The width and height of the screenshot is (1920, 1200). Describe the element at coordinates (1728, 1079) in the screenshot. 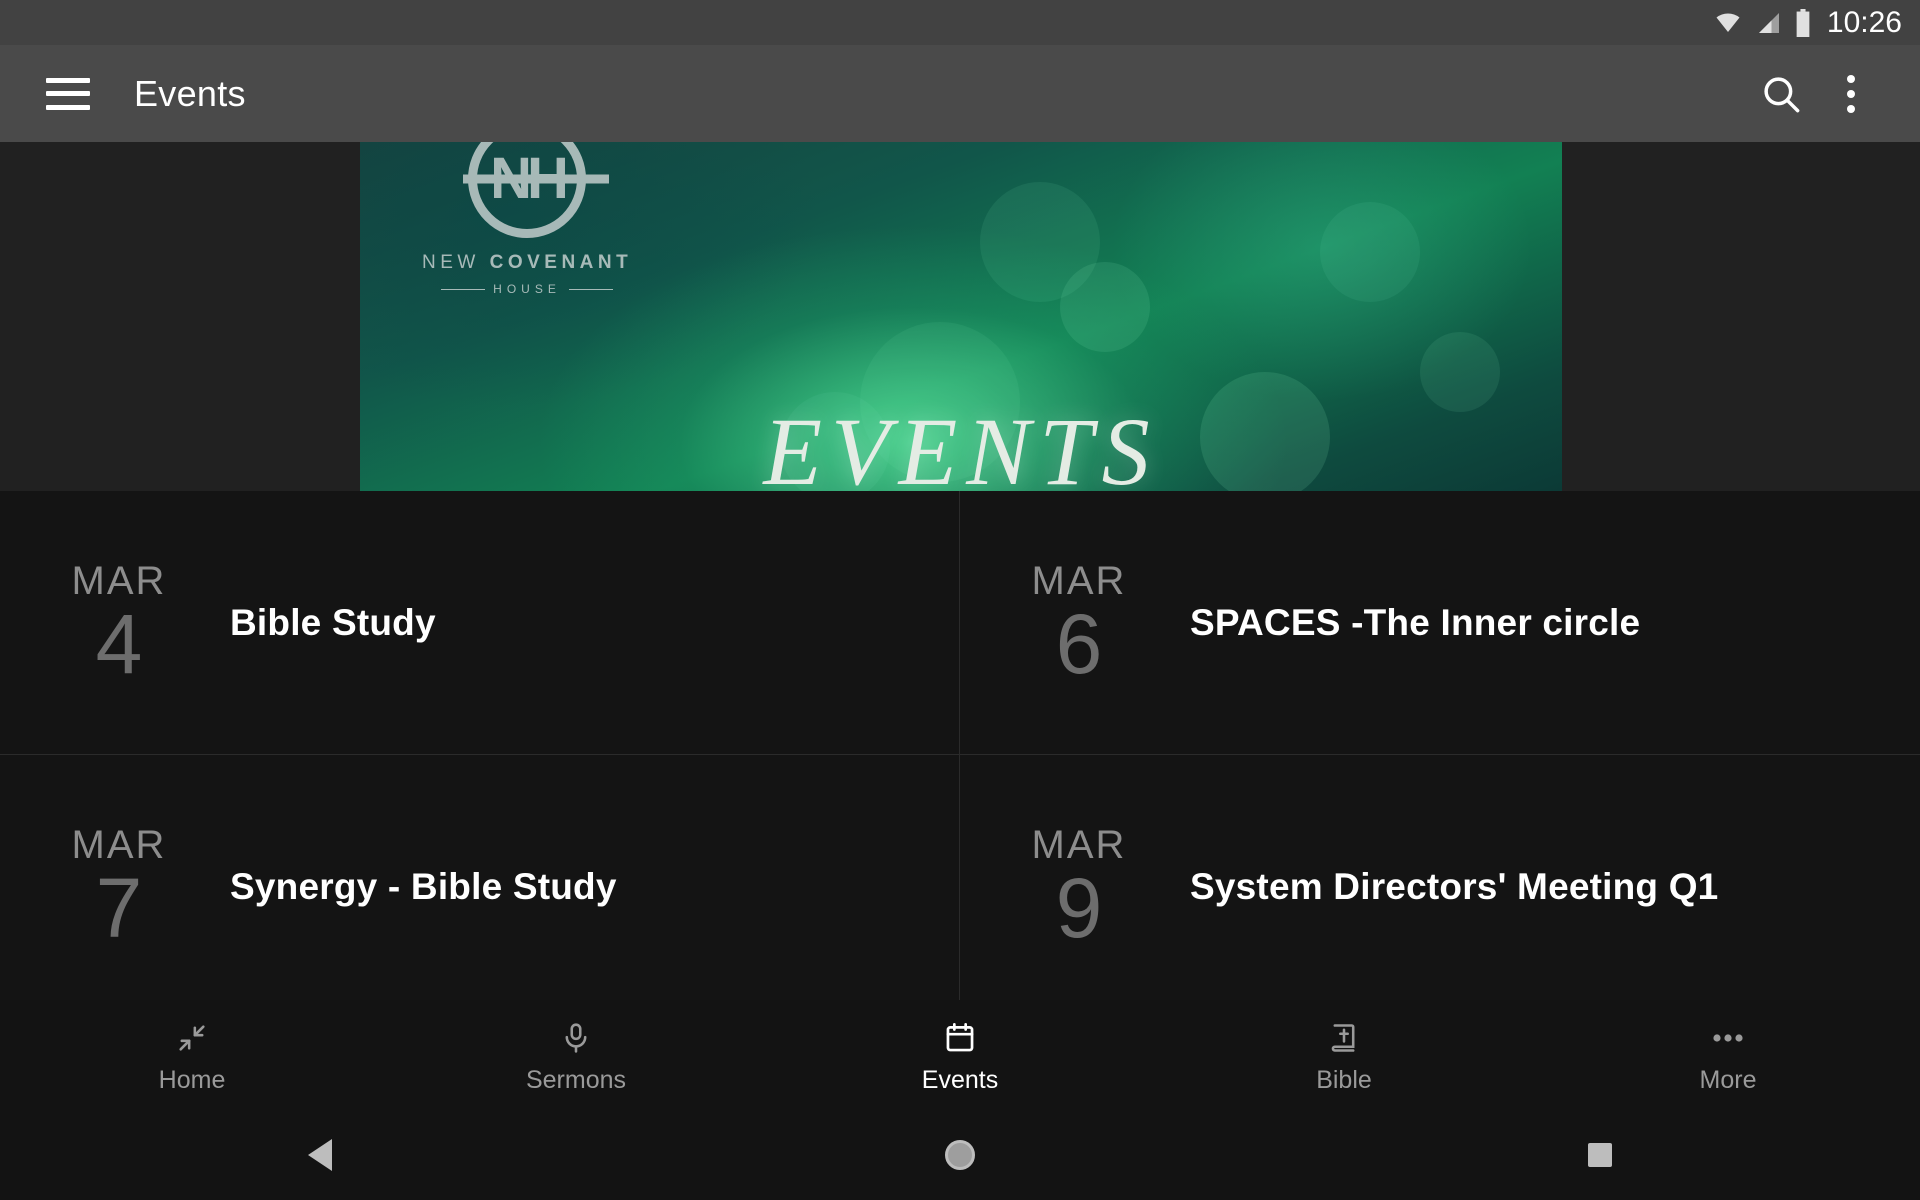

I see `nav-label-more: More` at that location.